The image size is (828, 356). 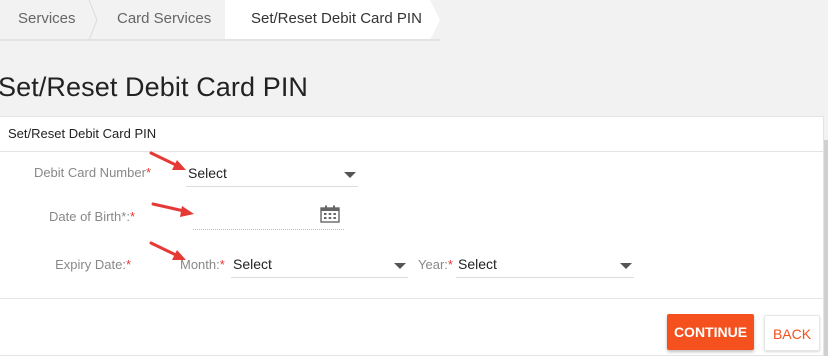 What do you see at coordinates (154, 87) in the screenshot?
I see `page-title: Set/Reset Debit Card PIN` at bounding box center [154, 87].